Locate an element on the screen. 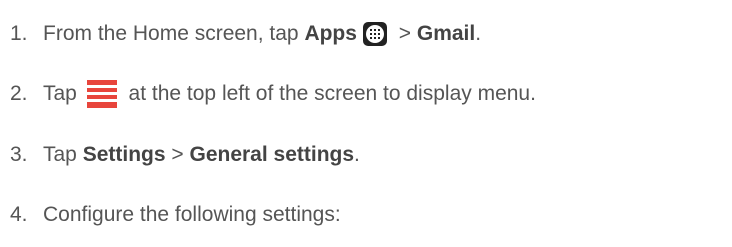  step-3: 3. Tap Settings > General settings . is located at coordinates (180, 155).